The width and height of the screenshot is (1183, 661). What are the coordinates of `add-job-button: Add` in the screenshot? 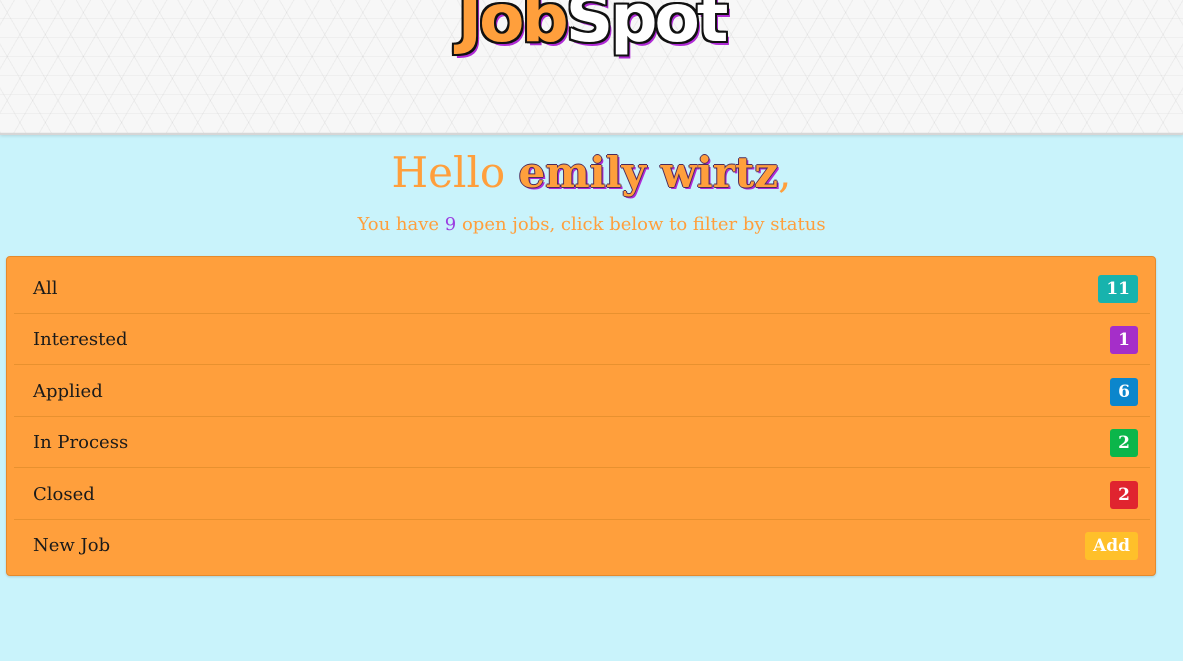 It's located at (1111, 546).